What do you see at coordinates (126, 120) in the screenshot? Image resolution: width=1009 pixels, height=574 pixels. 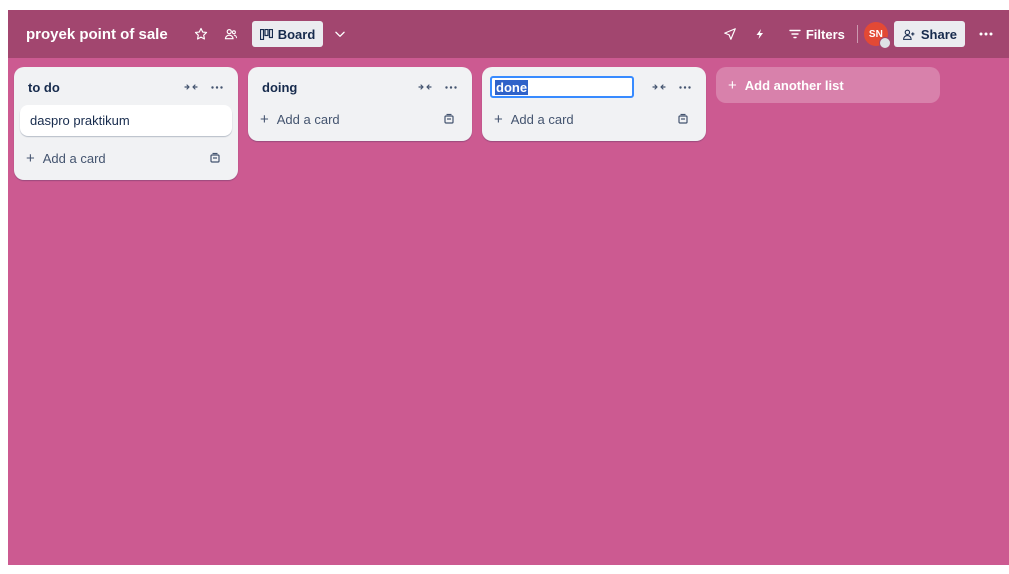 I see `card: daspro praktikum` at bounding box center [126, 120].